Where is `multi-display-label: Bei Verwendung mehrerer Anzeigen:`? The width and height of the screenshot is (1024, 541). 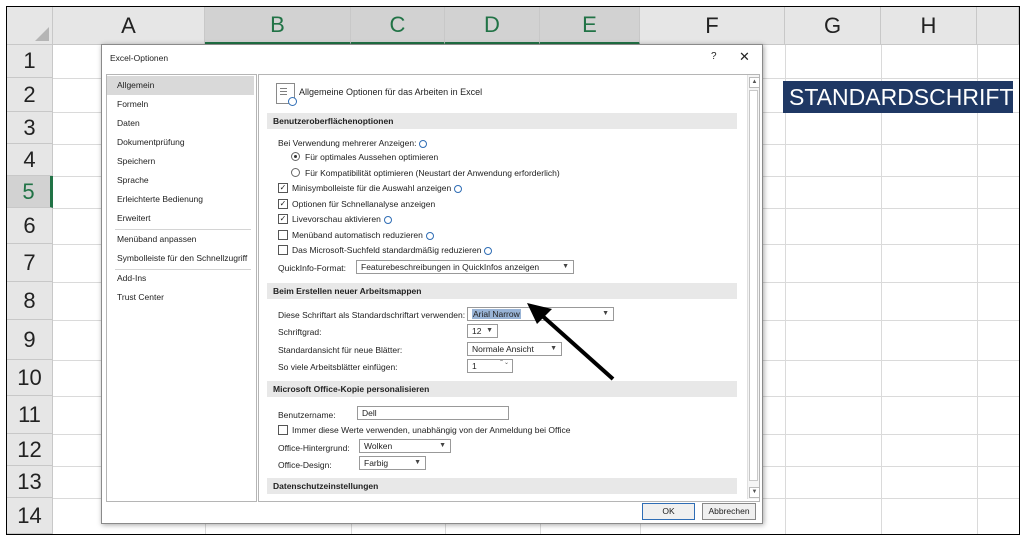 multi-display-label: Bei Verwendung mehrerer Anzeigen: is located at coordinates (353, 143).